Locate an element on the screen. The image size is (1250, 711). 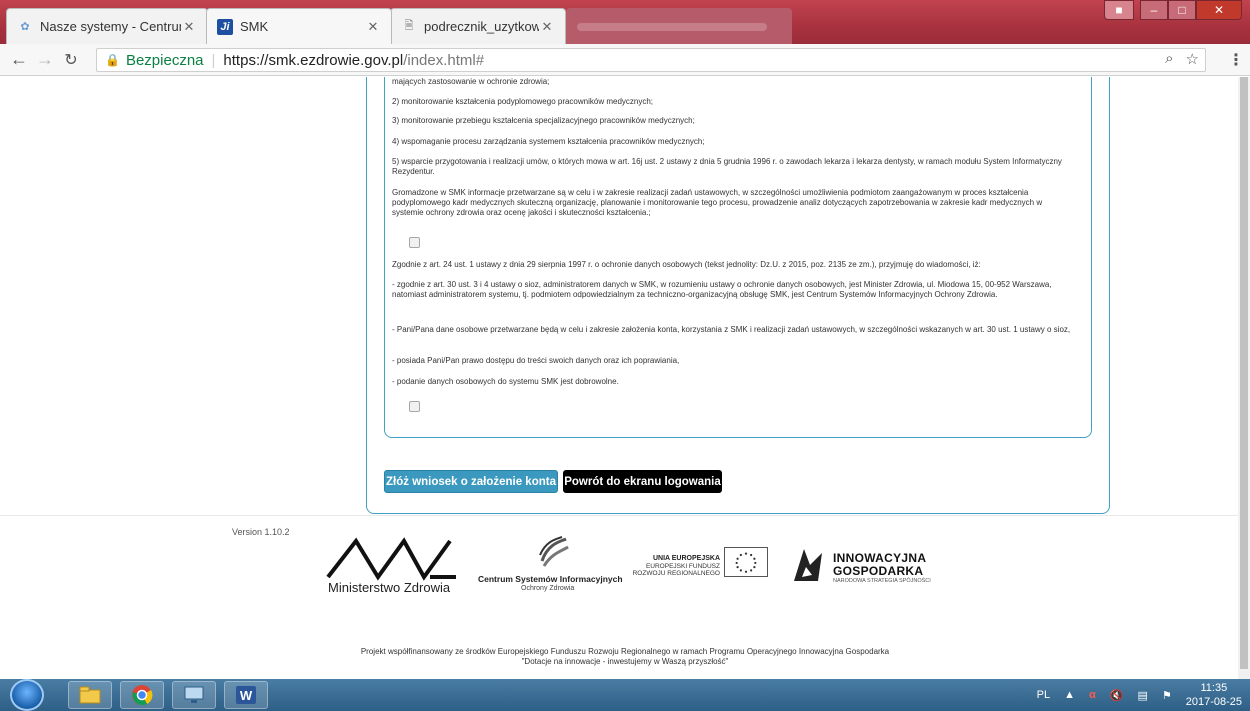
csioz-swirl-icon is located at coordinates (554, 551).